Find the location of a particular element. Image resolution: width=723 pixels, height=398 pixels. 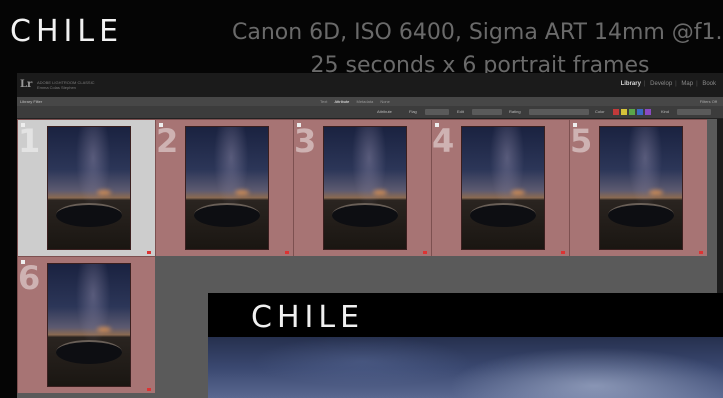

camera-settings-caption: Canon 6D, ISO 6400, Sigma ART 14mm @f1.8 is located at coordinates (477, 32).